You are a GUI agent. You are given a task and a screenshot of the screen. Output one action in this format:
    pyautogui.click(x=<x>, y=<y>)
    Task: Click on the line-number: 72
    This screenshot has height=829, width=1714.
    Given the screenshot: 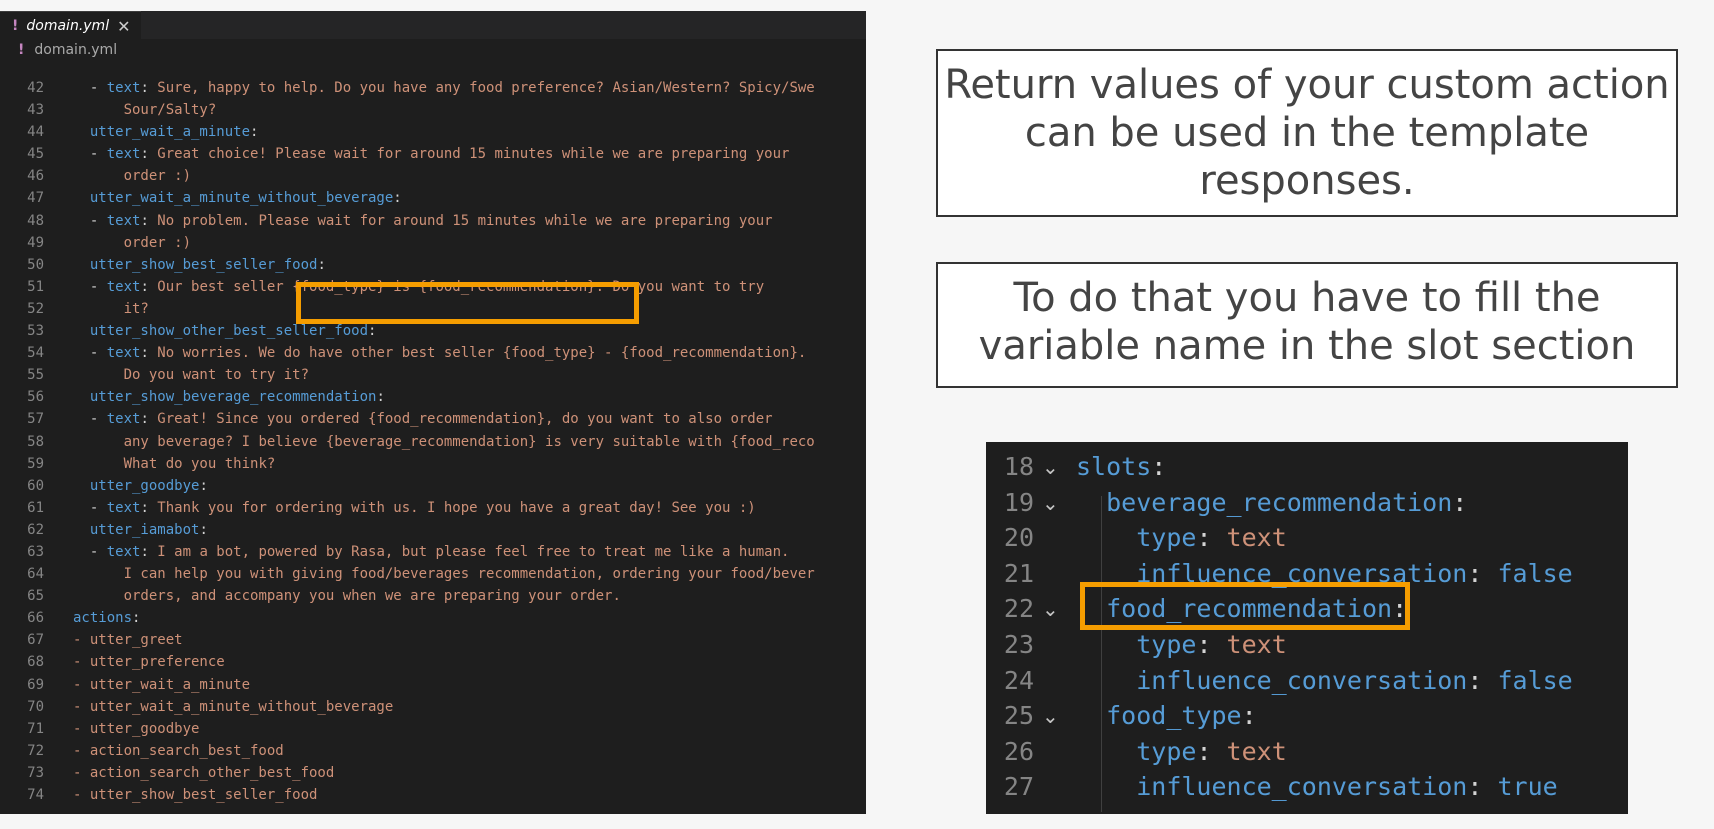 What is the action you would take?
    pyautogui.click(x=35, y=750)
    